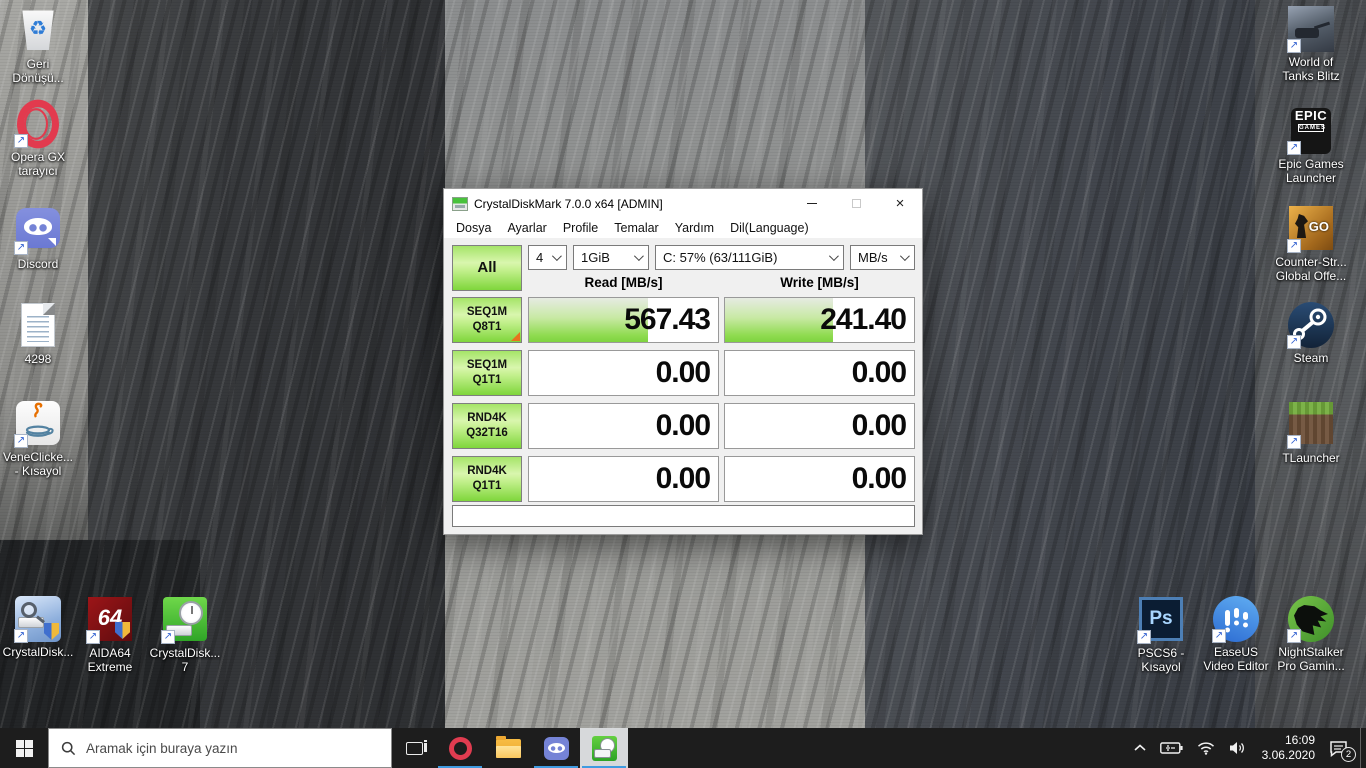  I want to click on crystaldiskmark-icon: ↗, so click(184, 620).